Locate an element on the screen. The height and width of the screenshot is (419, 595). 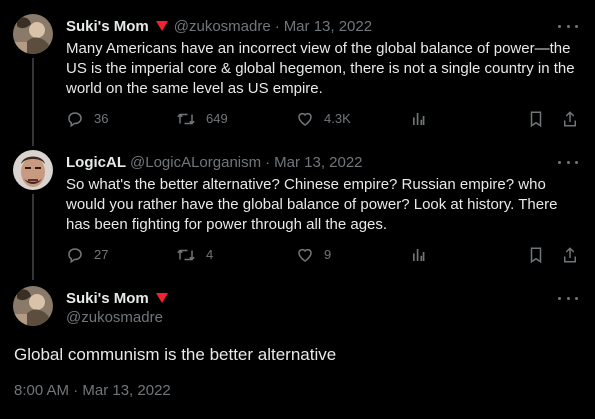
like-button: 9 is located at coordinates (313, 255).